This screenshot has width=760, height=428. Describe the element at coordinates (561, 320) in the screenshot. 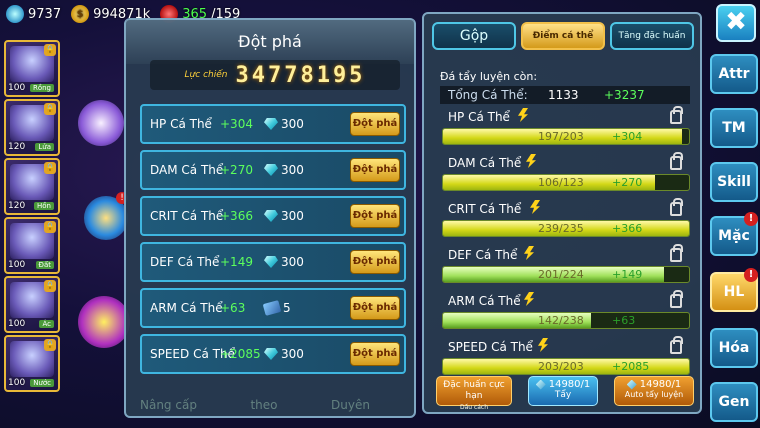

I see `stat-progress: 142/238` at that location.